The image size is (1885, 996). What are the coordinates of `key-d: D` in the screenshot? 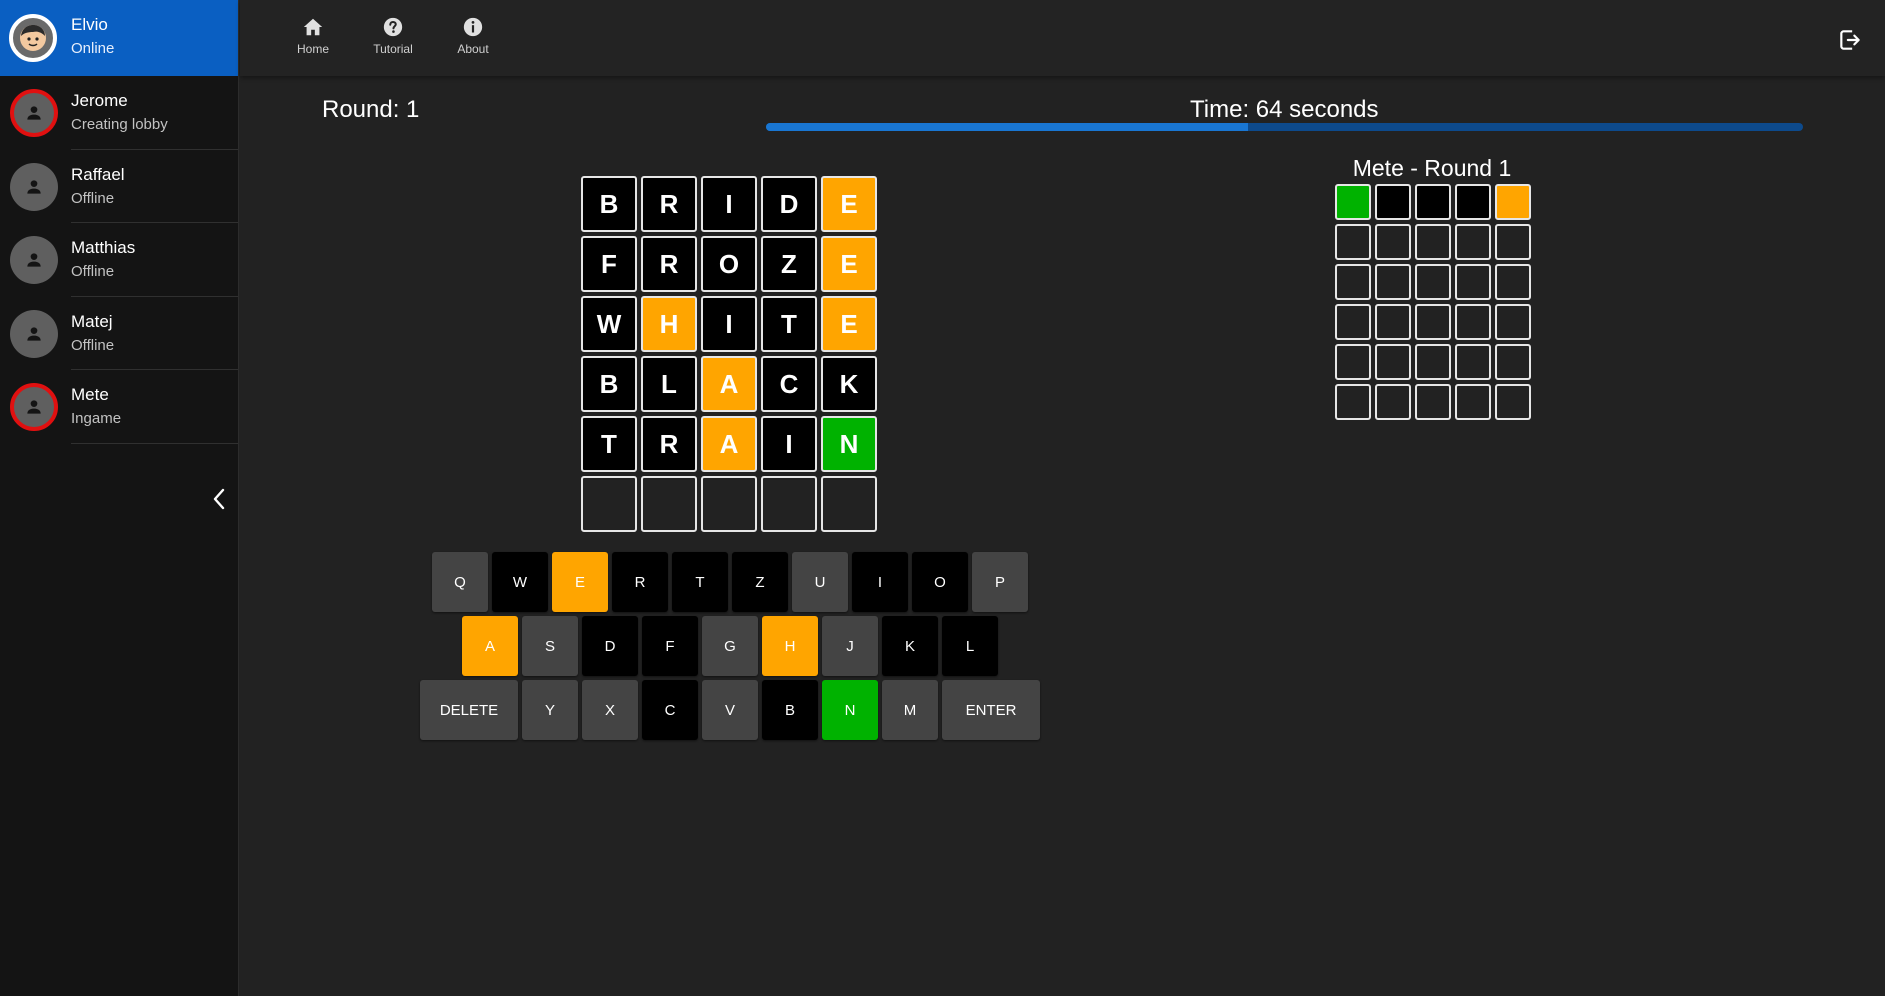 It's located at (610, 646).